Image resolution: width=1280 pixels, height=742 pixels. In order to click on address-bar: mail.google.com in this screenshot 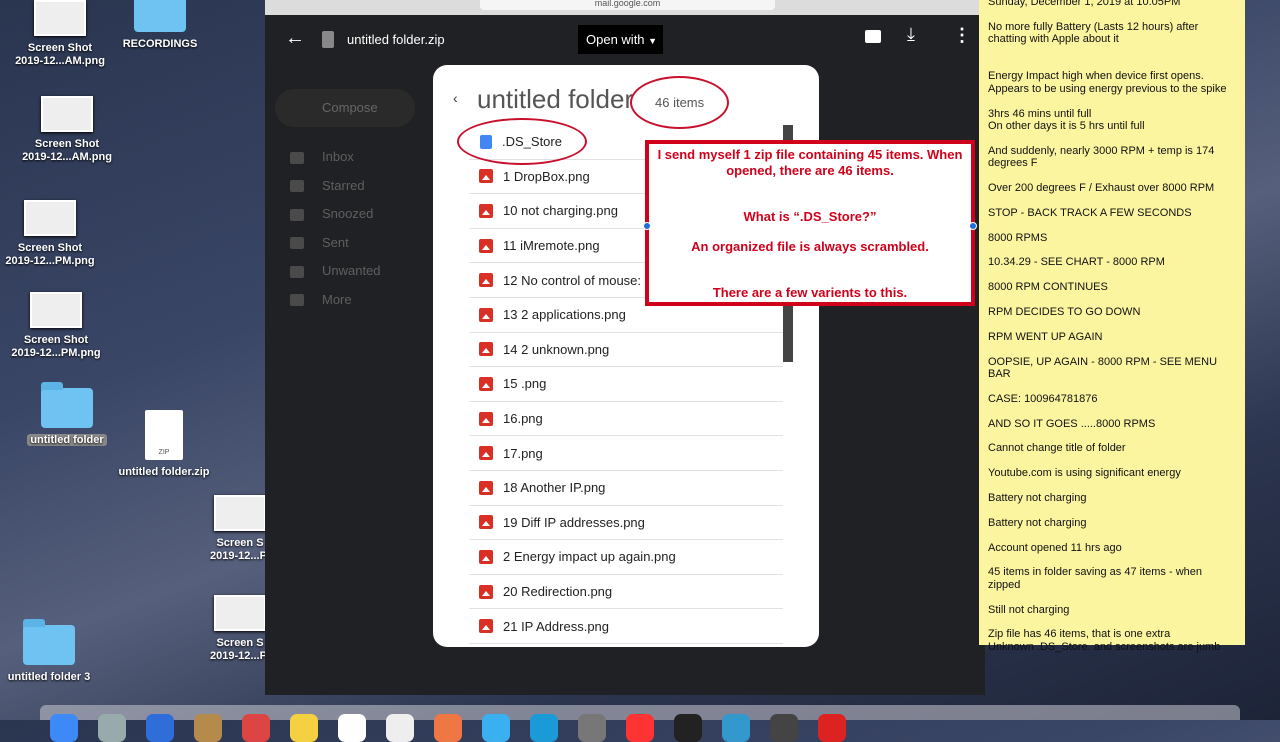, I will do `click(627, 5)`.